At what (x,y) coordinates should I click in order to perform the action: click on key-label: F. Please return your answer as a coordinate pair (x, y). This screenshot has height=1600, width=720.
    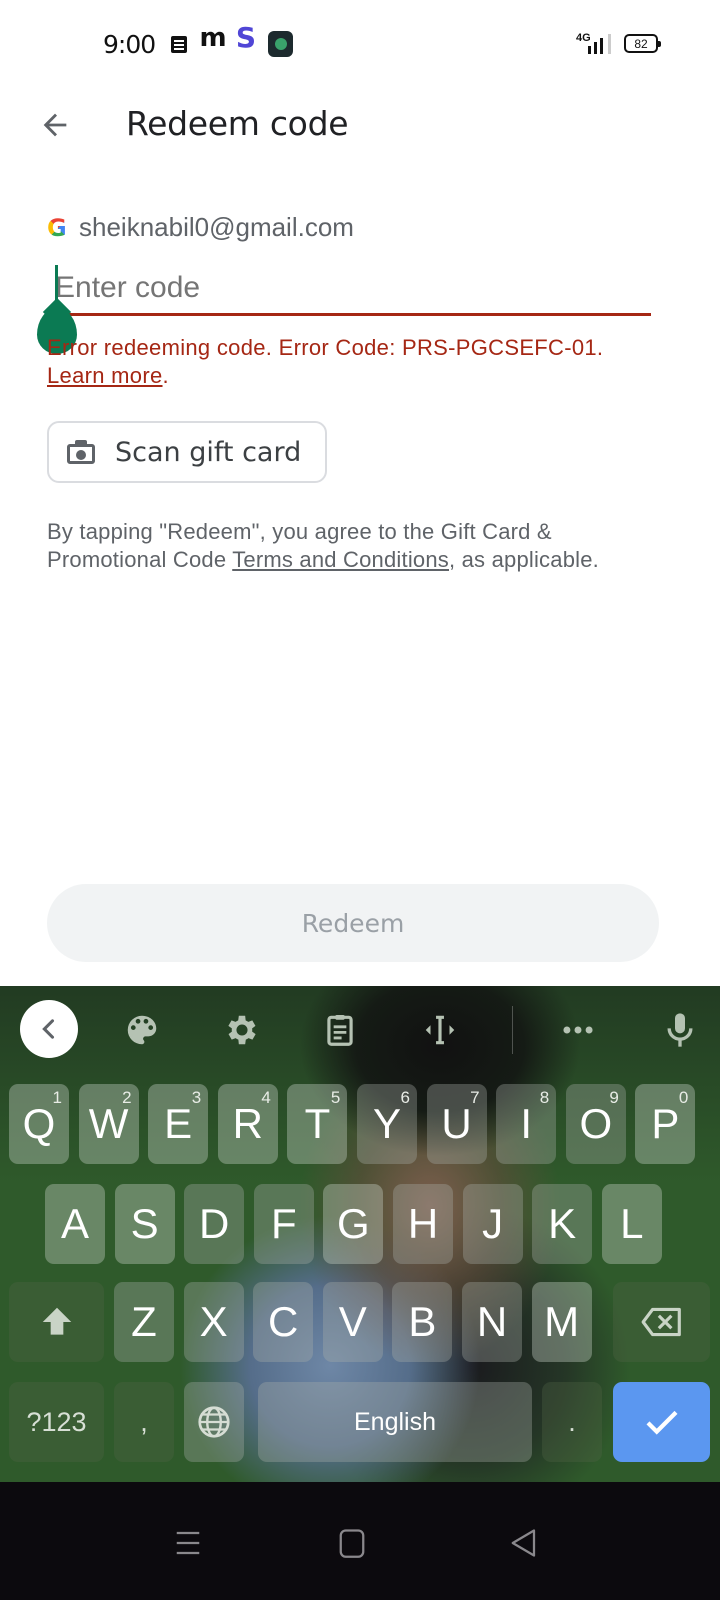
    Looking at the image, I should click on (283, 1223).